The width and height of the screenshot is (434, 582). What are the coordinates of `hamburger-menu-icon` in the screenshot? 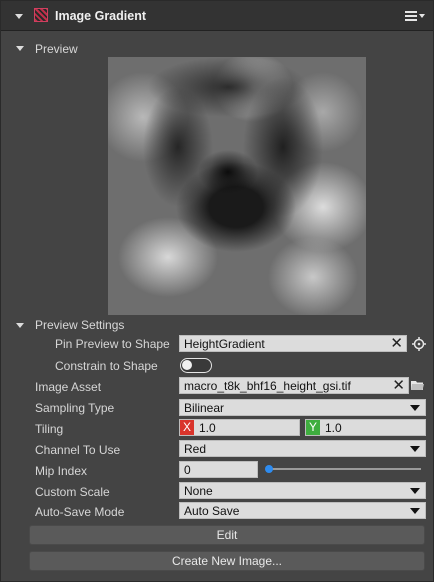 It's located at (416, 16).